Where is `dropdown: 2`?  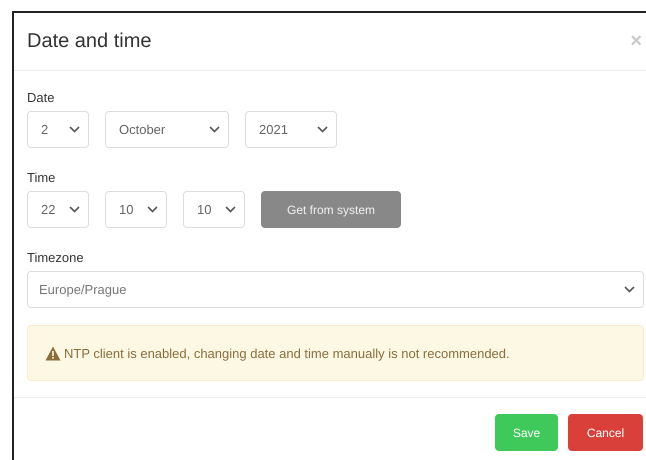
dropdown: 2 is located at coordinates (58, 129).